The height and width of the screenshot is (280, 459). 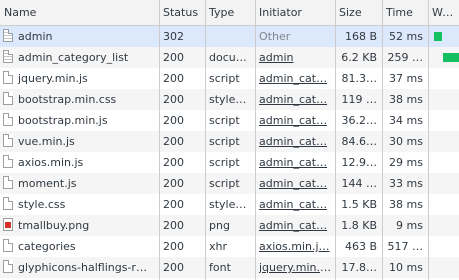 I want to click on request-name-cell: bootstrap.min.css, so click(x=79, y=99).